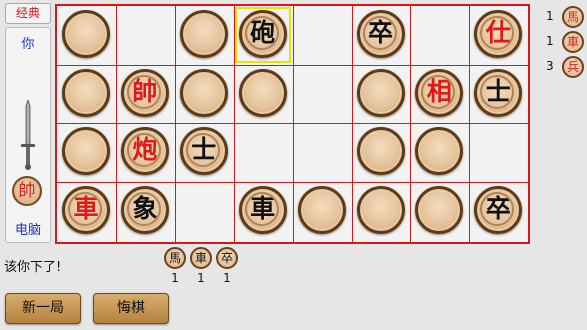 The width and height of the screenshot is (587, 330). I want to click on captured-black-piece: 馬, so click(175, 258).